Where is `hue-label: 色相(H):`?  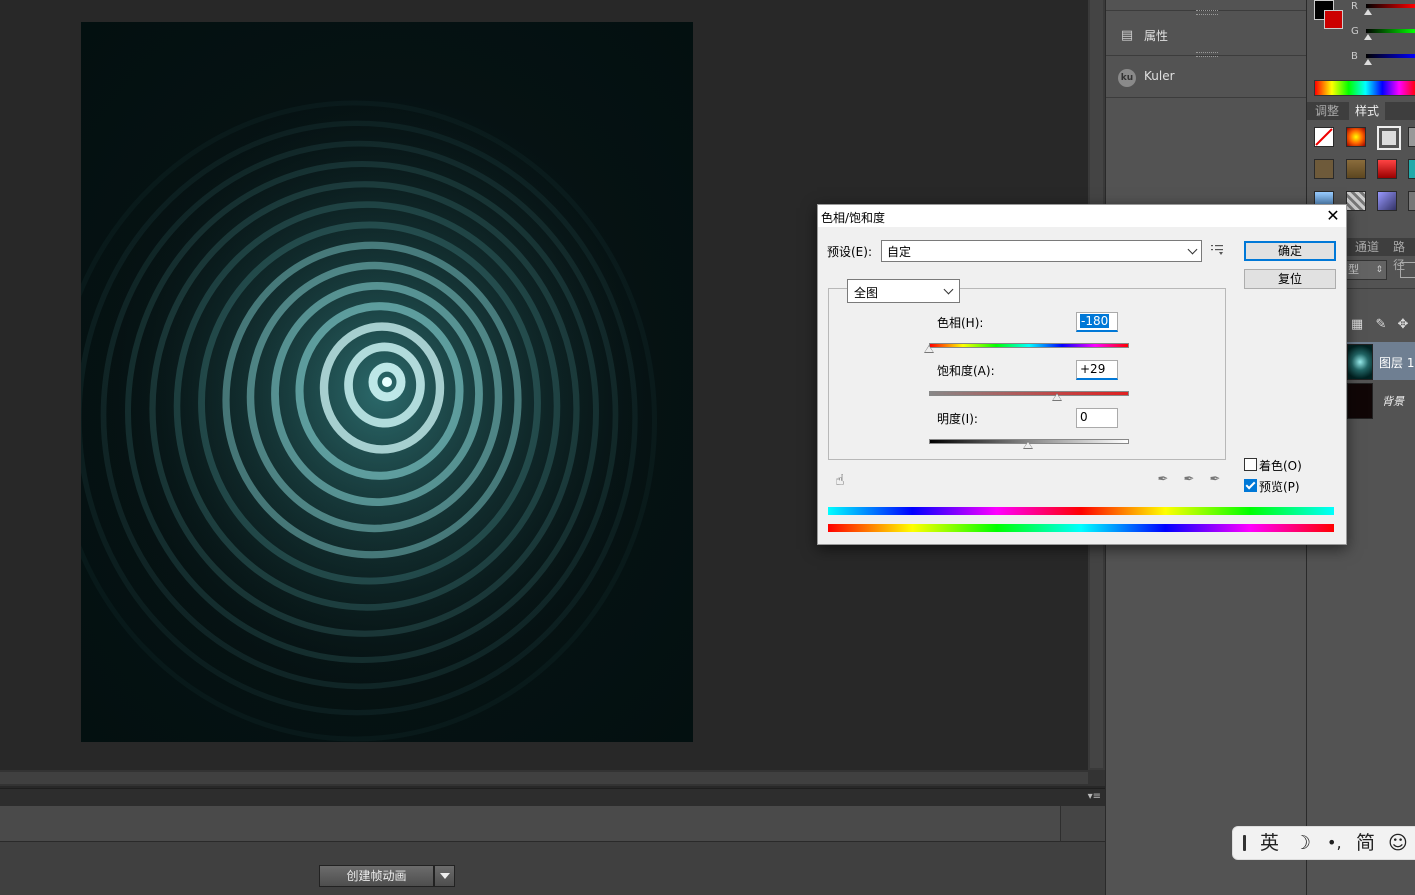 hue-label: 色相(H): is located at coordinates (960, 323).